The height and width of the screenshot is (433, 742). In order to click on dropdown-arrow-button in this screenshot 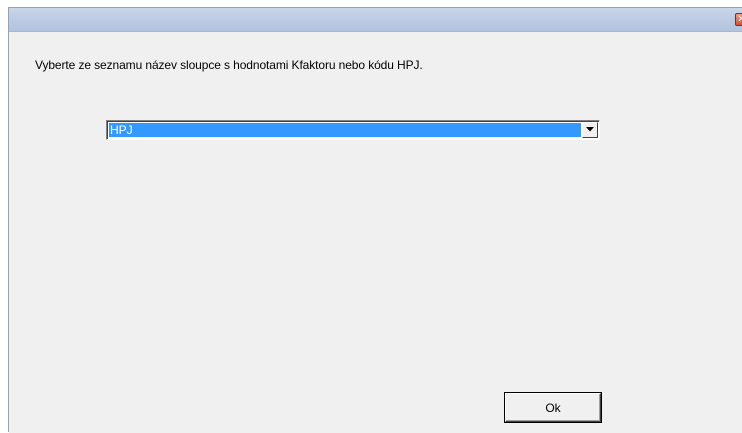, I will do `click(590, 130)`.